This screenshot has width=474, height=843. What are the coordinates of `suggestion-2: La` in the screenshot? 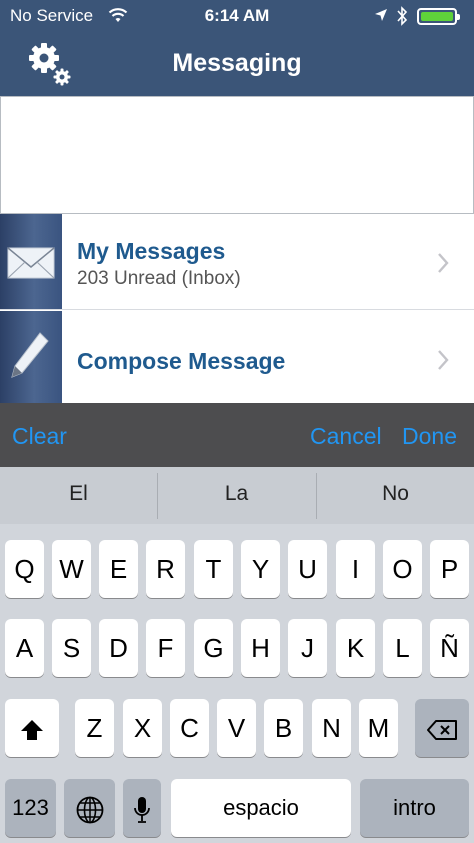 It's located at (236, 495).